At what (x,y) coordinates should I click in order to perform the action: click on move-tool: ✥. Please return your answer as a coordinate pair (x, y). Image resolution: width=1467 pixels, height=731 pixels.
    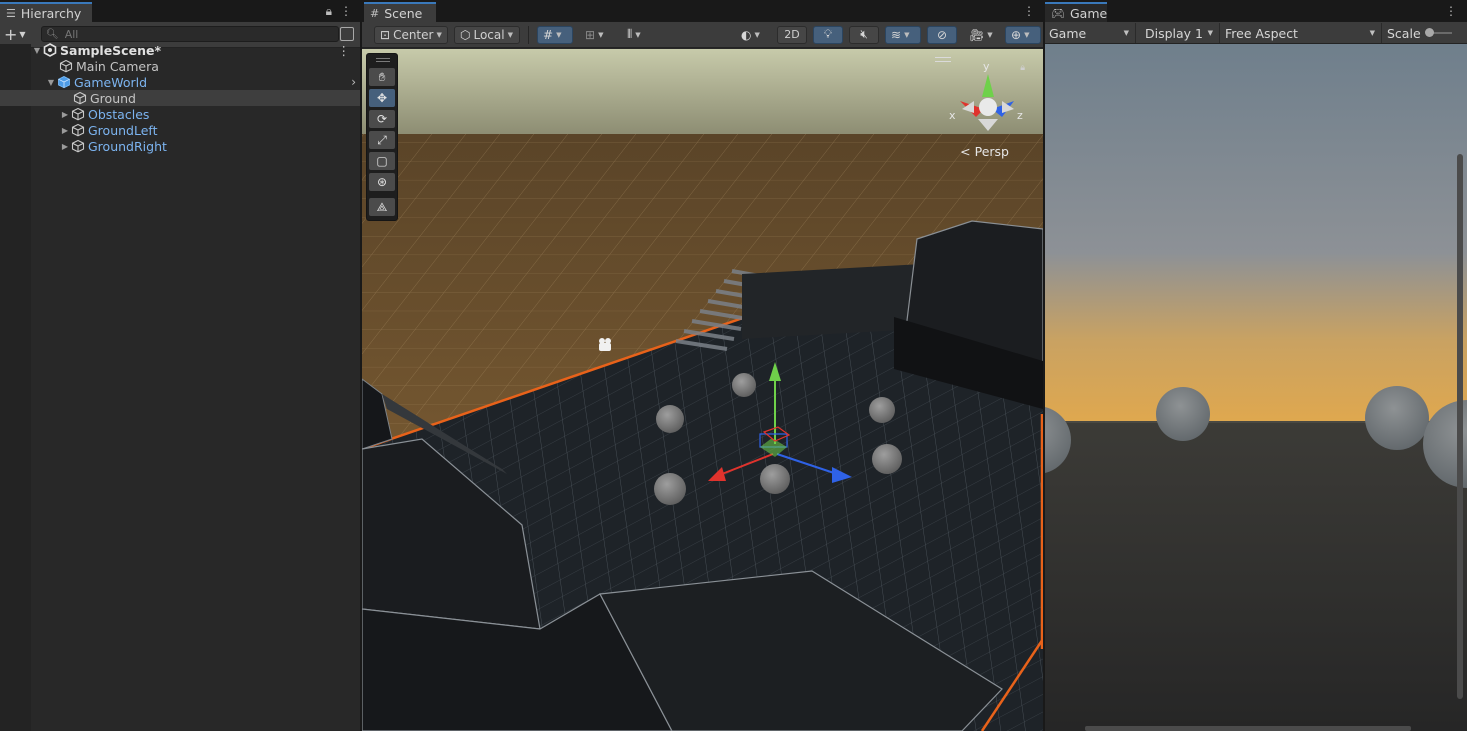
    Looking at the image, I should click on (382, 98).